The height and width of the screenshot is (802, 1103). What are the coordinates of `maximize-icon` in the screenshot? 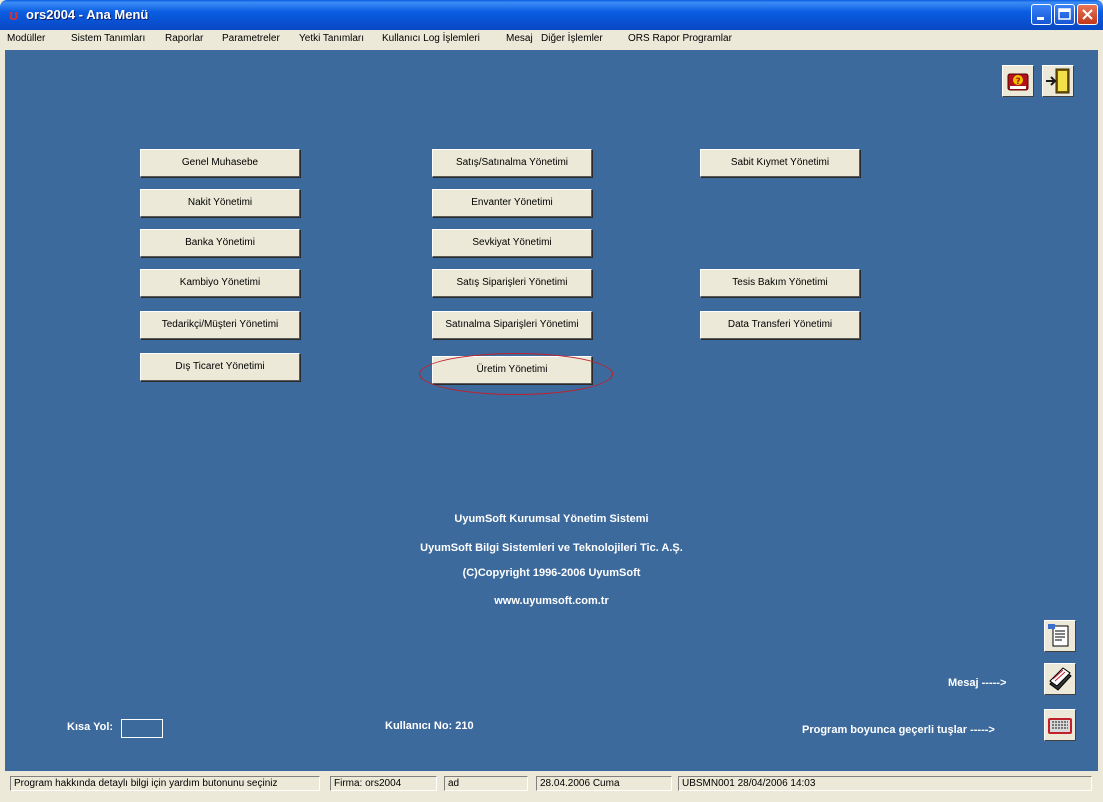 It's located at (1064, 14).